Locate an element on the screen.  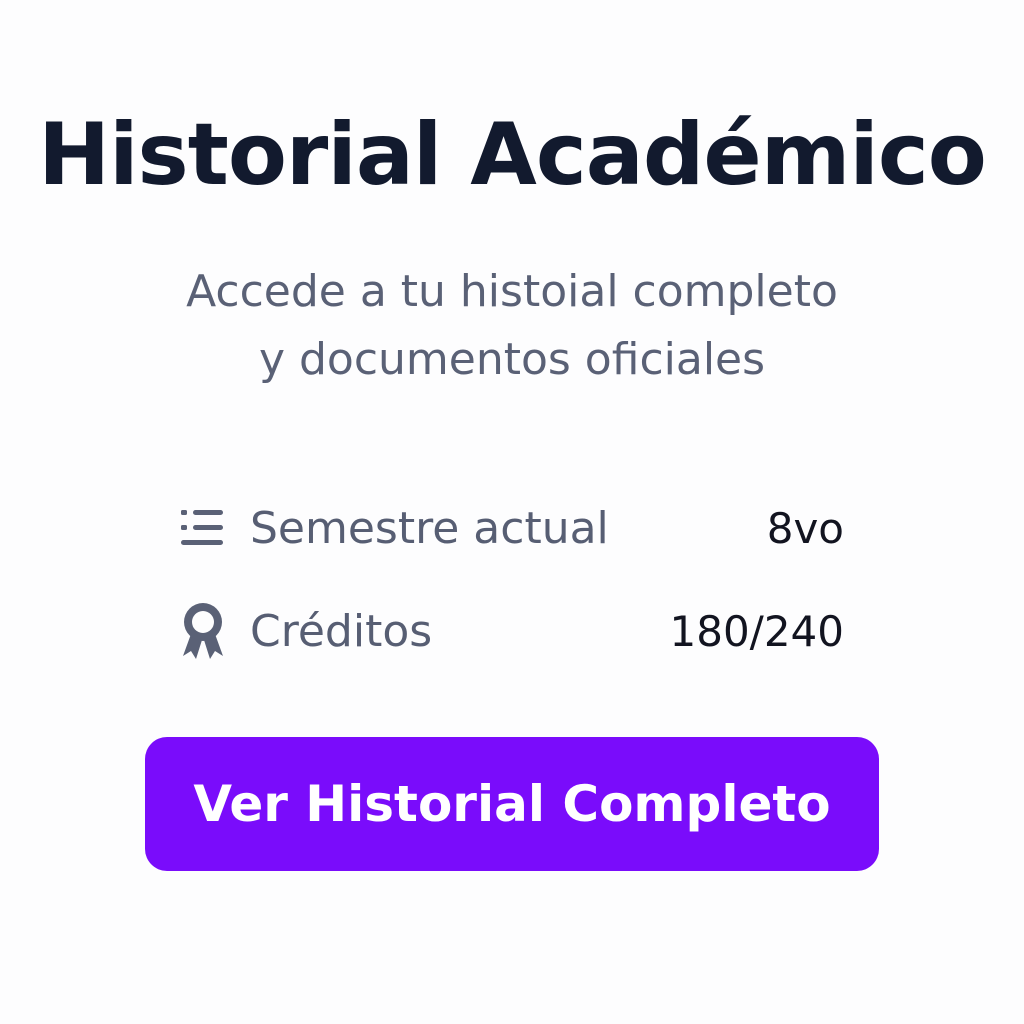
list-icon is located at coordinates (203, 528).